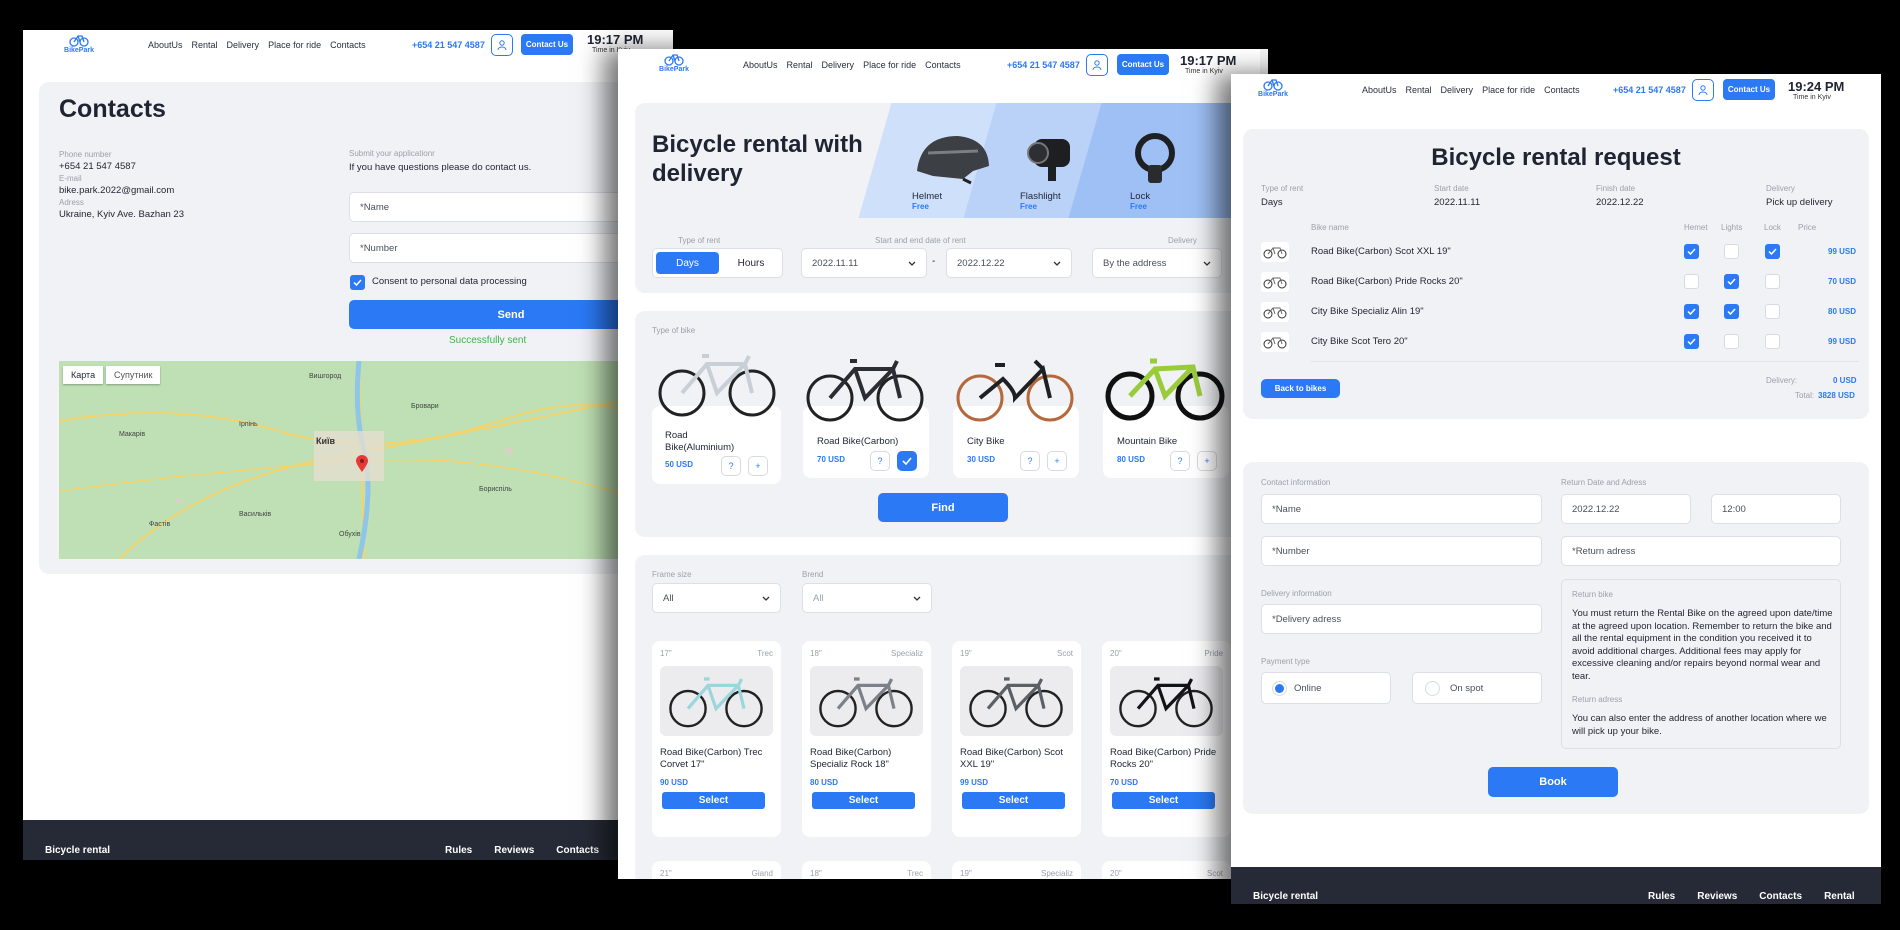 The width and height of the screenshot is (1900, 930). Describe the element at coordinates (1776, 509) in the screenshot. I see `return-time-input: 12:00` at that location.